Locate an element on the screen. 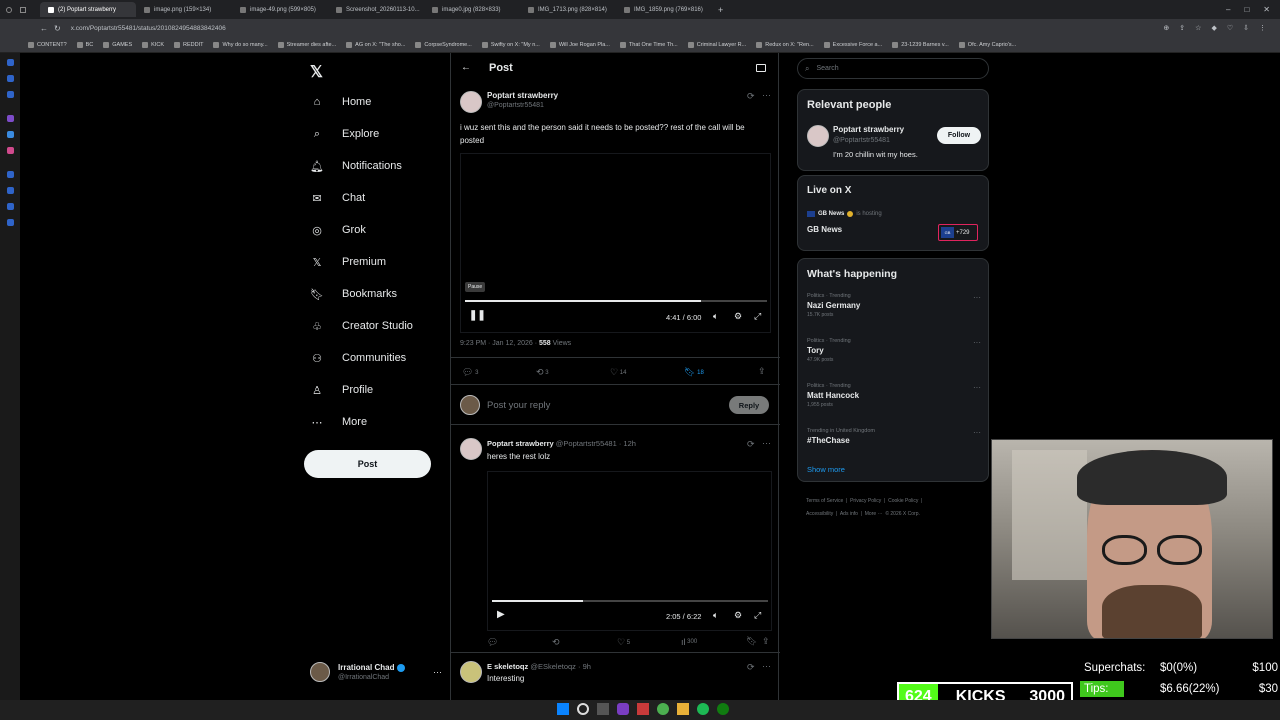 The image size is (1280, 720). bookmark-item: REDDIT is located at coordinates (188, 44).